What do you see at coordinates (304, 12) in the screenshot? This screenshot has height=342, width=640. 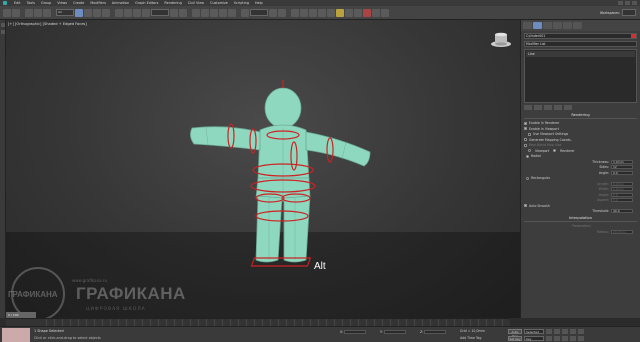 I see `layer-explorer-icon` at bounding box center [304, 12].